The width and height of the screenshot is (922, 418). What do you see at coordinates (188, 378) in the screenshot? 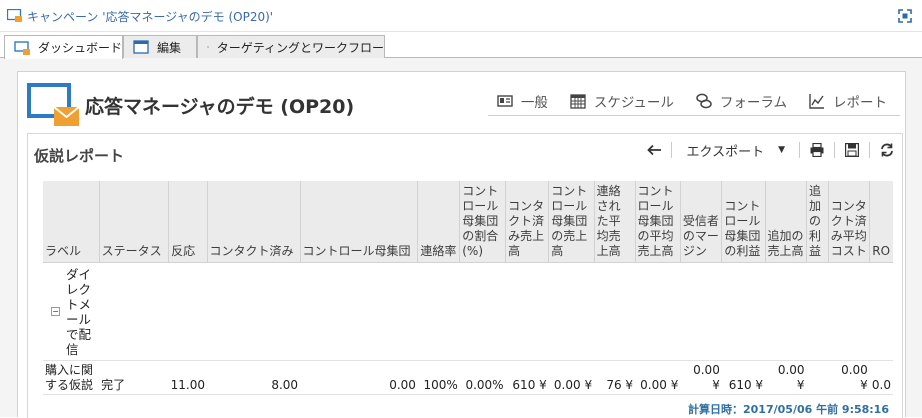
I see `table-cell: 11.00` at bounding box center [188, 378].